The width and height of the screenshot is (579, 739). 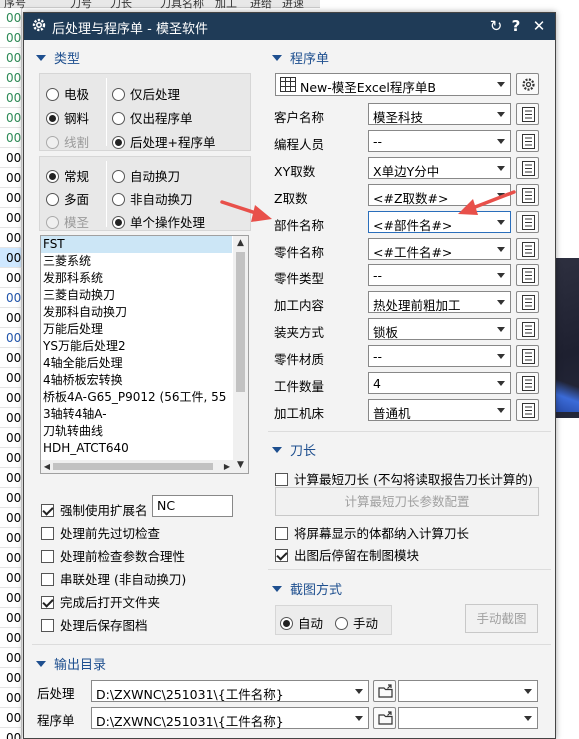 I want to click on radio-label: 手动, so click(x=366, y=623).